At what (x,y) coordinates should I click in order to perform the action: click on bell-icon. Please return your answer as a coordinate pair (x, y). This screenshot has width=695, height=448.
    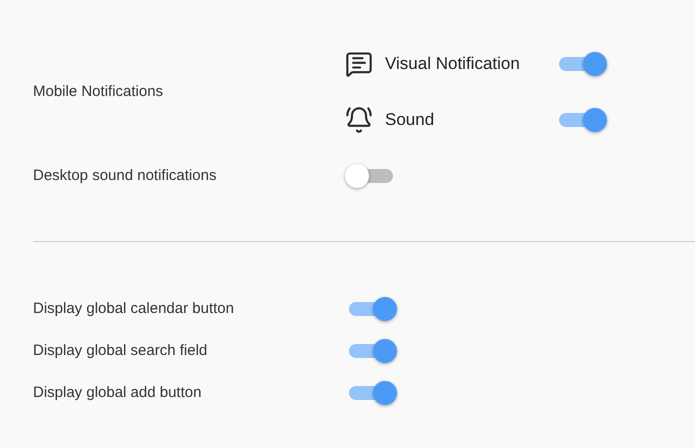
    Looking at the image, I should click on (359, 120).